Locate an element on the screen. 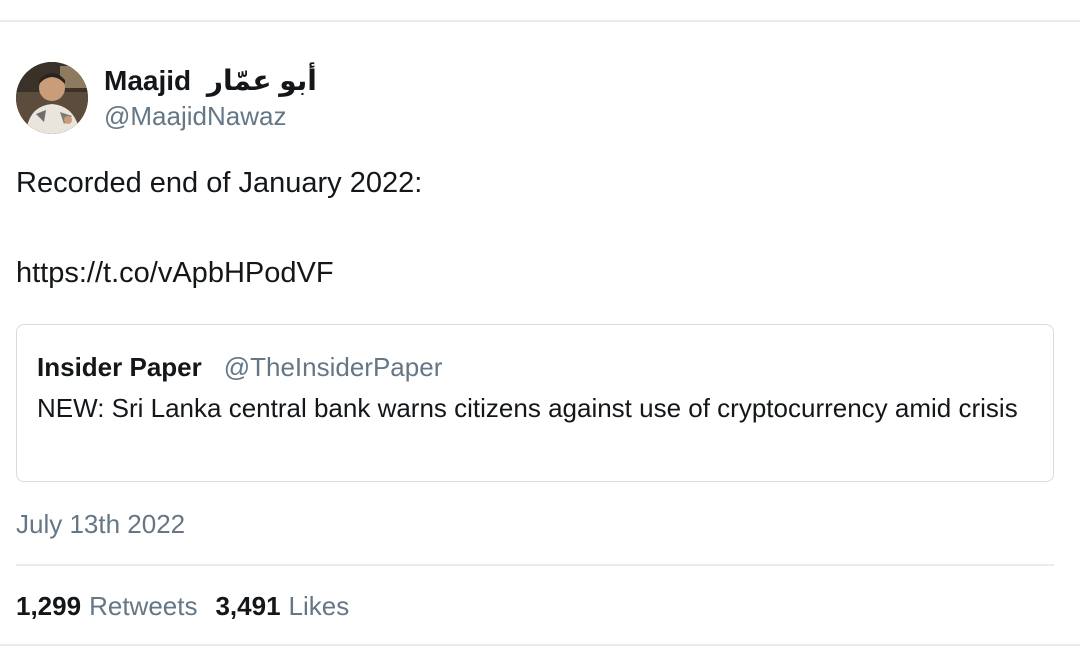  quoted-tweet-header: Insider Paper @TheInsiderPaper is located at coordinates (535, 367).